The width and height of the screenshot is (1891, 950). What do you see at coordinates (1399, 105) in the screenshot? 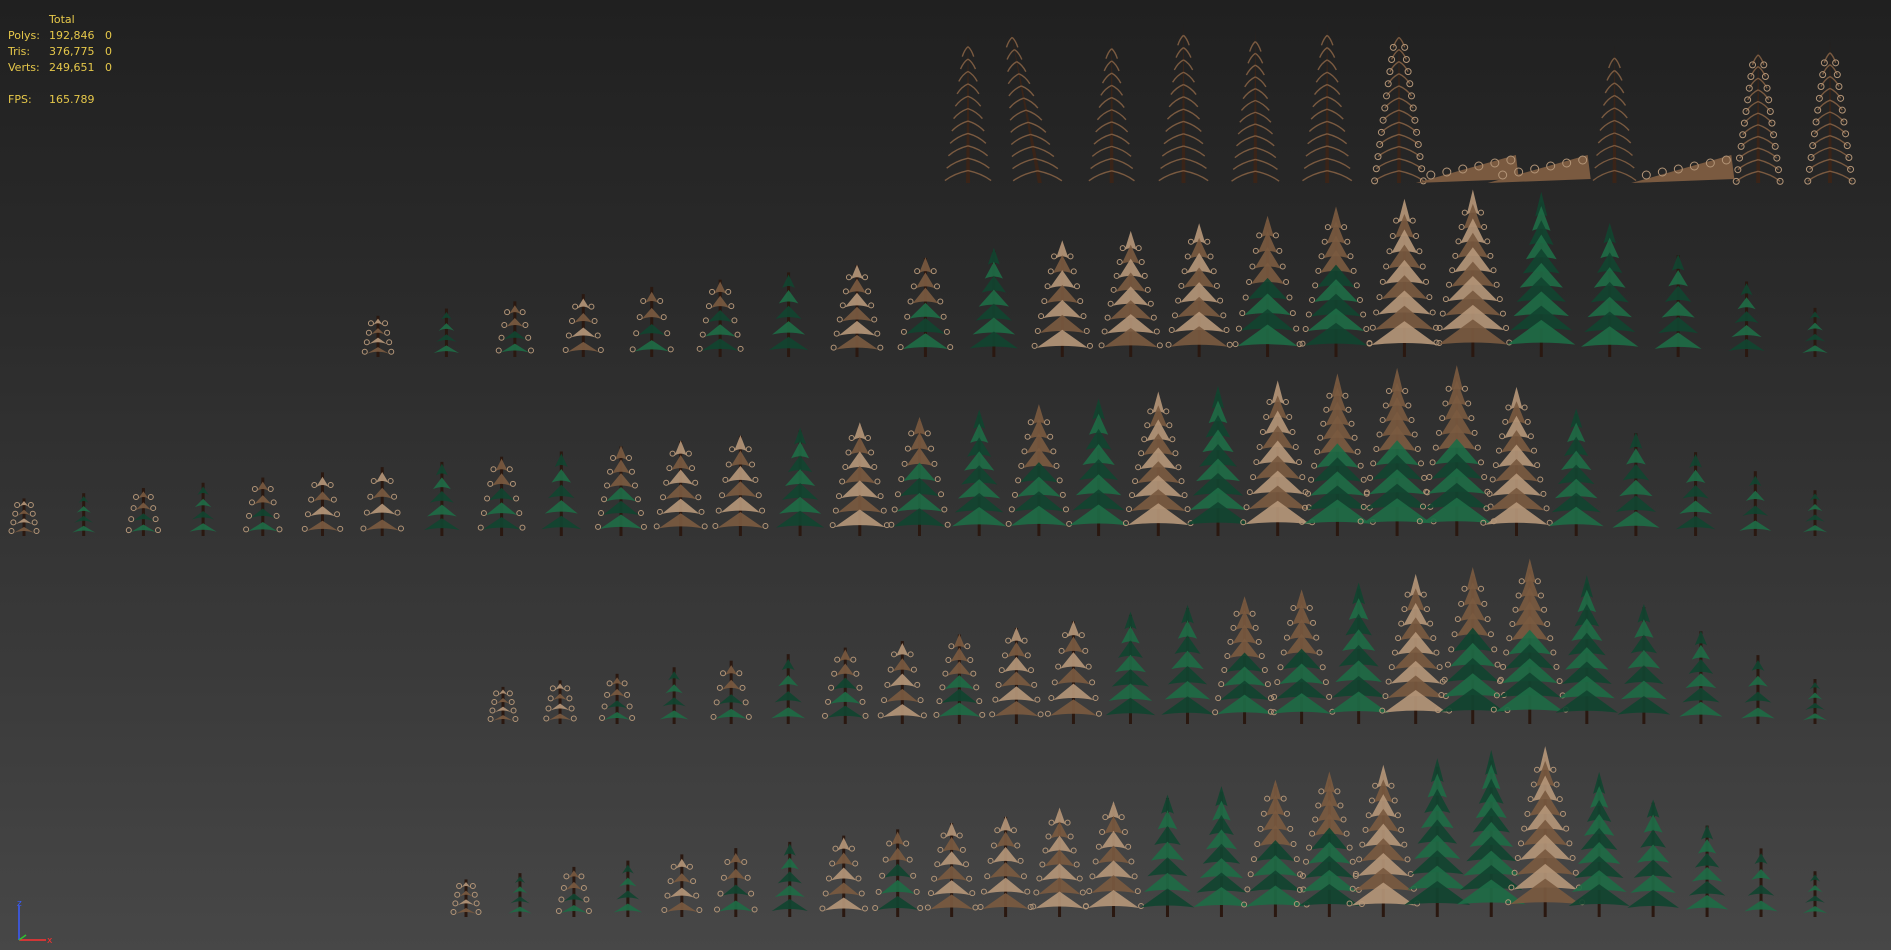
I see `tree-model-curly-pine` at bounding box center [1399, 105].